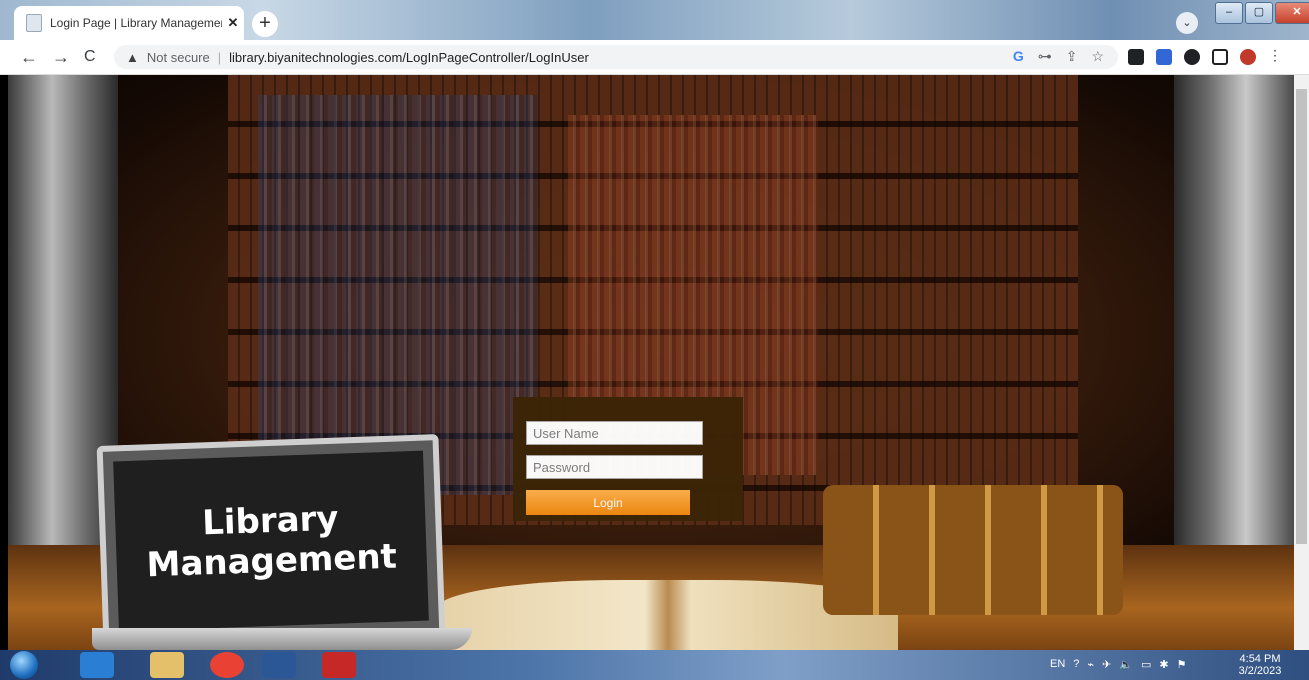 This screenshot has height=680, width=1309. Describe the element at coordinates (1118, 664) in the screenshot. I see `system-tray: EN ? ⌁ ✈ 🔈 ▭ ✱ ⚑` at that location.